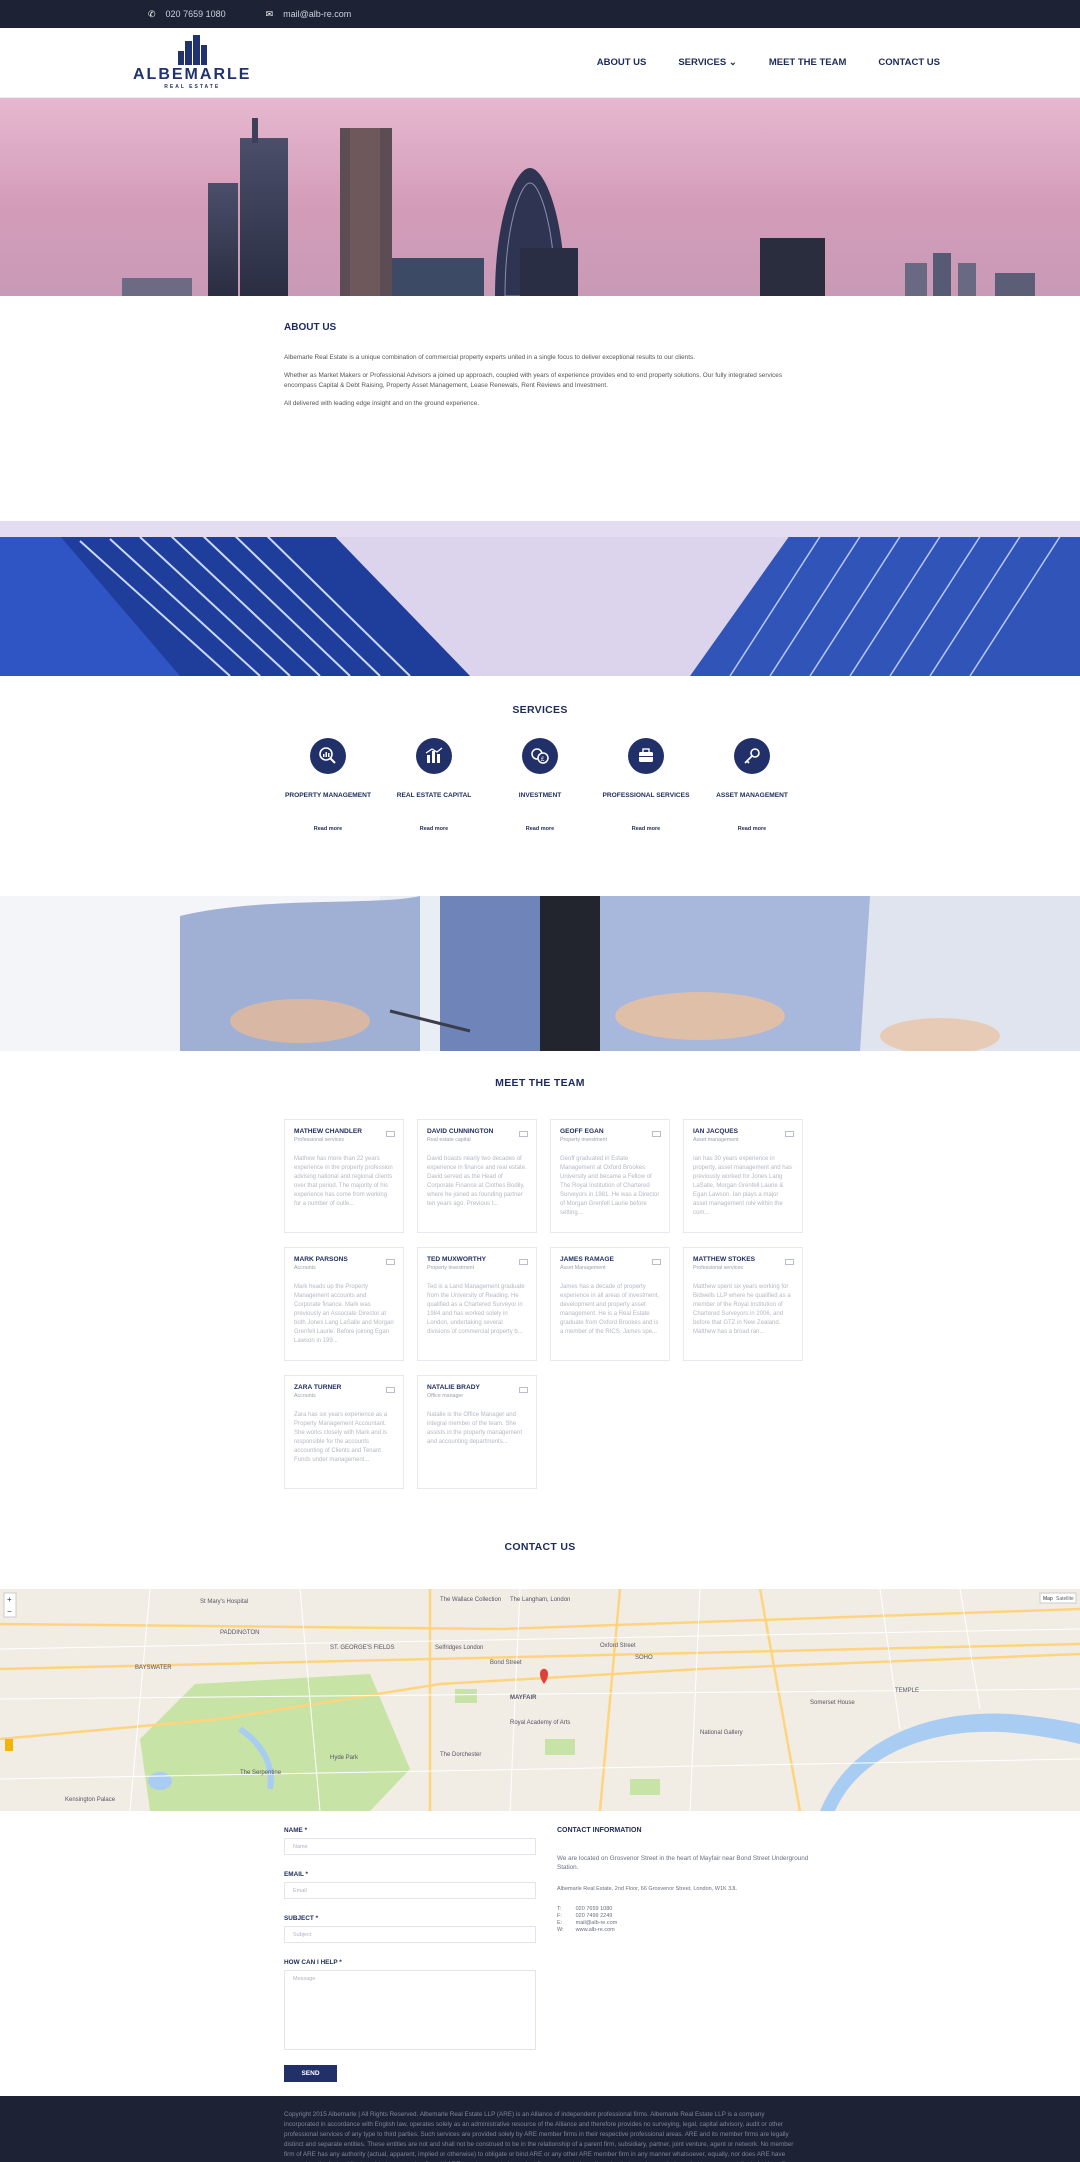 This screenshot has height=2162, width=1080. What do you see at coordinates (832, 1703) in the screenshot?
I see `svg-text: Somerset House` at bounding box center [832, 1703].